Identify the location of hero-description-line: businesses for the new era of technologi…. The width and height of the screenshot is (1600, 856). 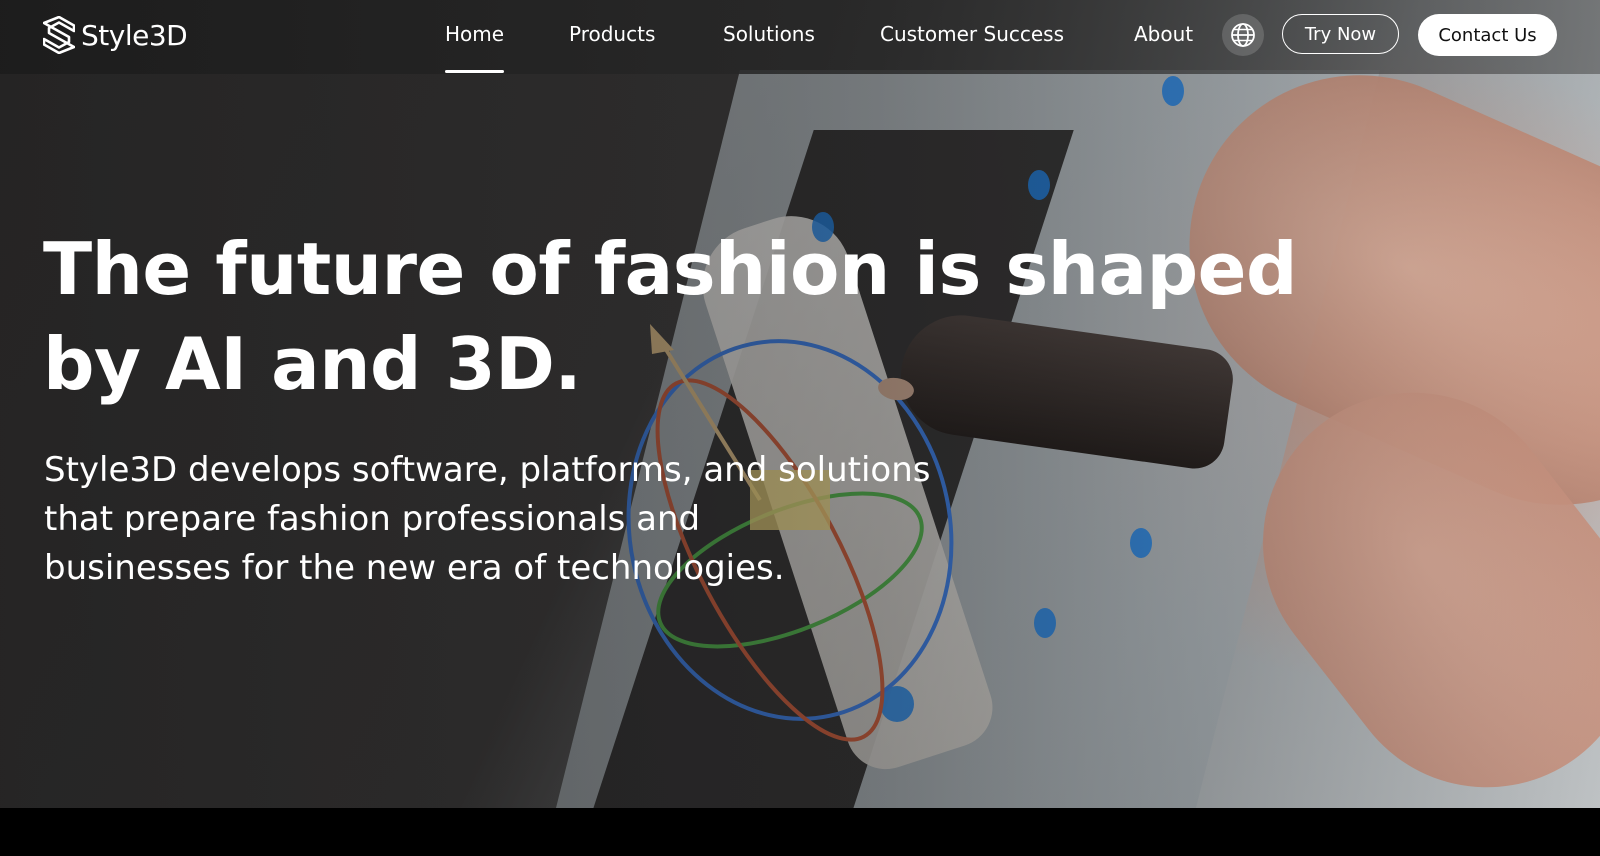
(414, 568).